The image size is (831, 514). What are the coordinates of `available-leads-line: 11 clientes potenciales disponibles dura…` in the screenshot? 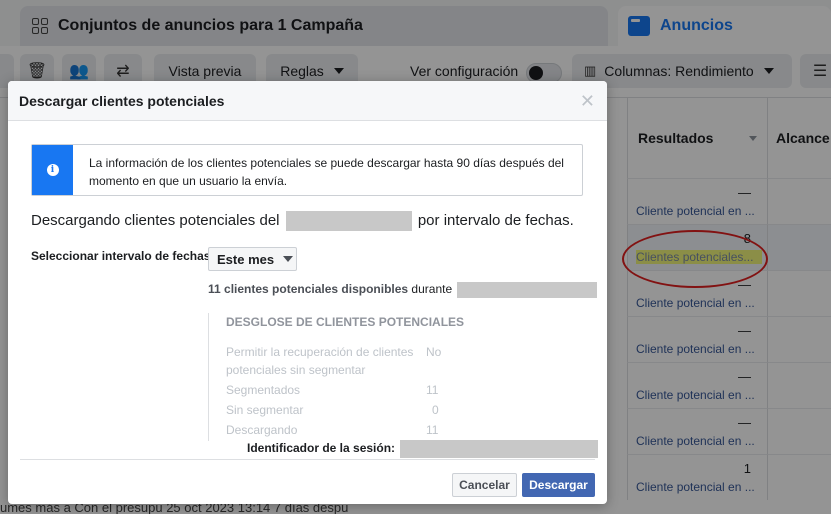 It's located at (403, 290).